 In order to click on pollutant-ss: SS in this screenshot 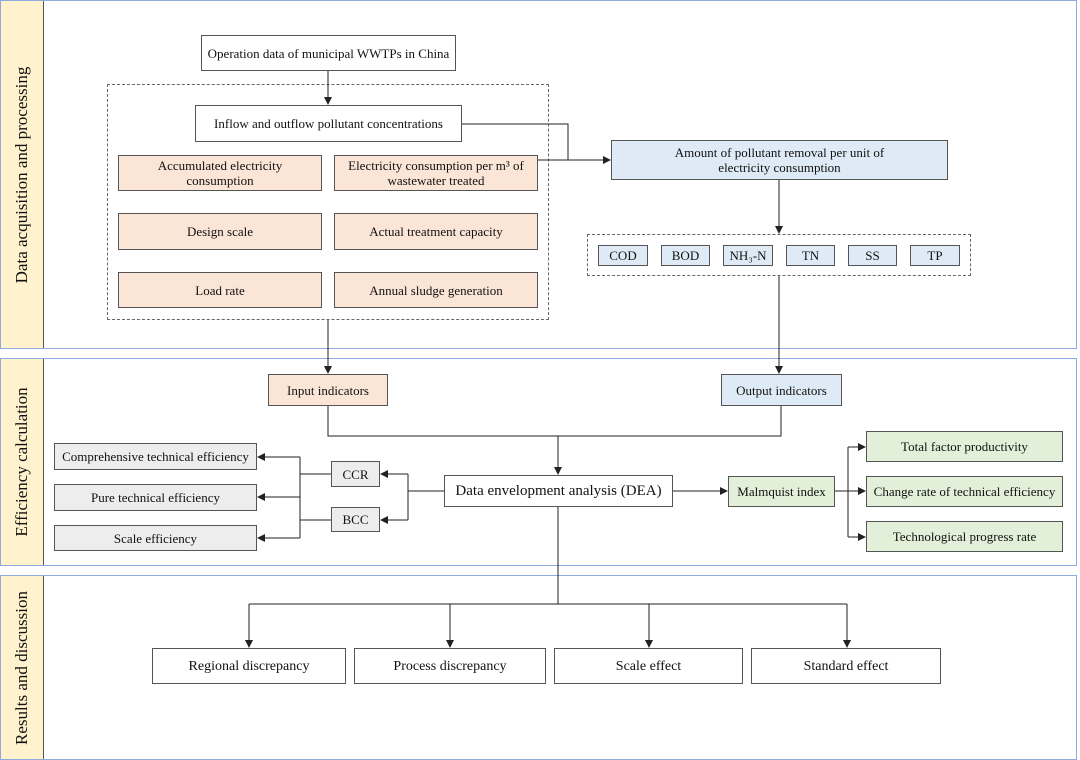, I will do `click(872, 255)`.